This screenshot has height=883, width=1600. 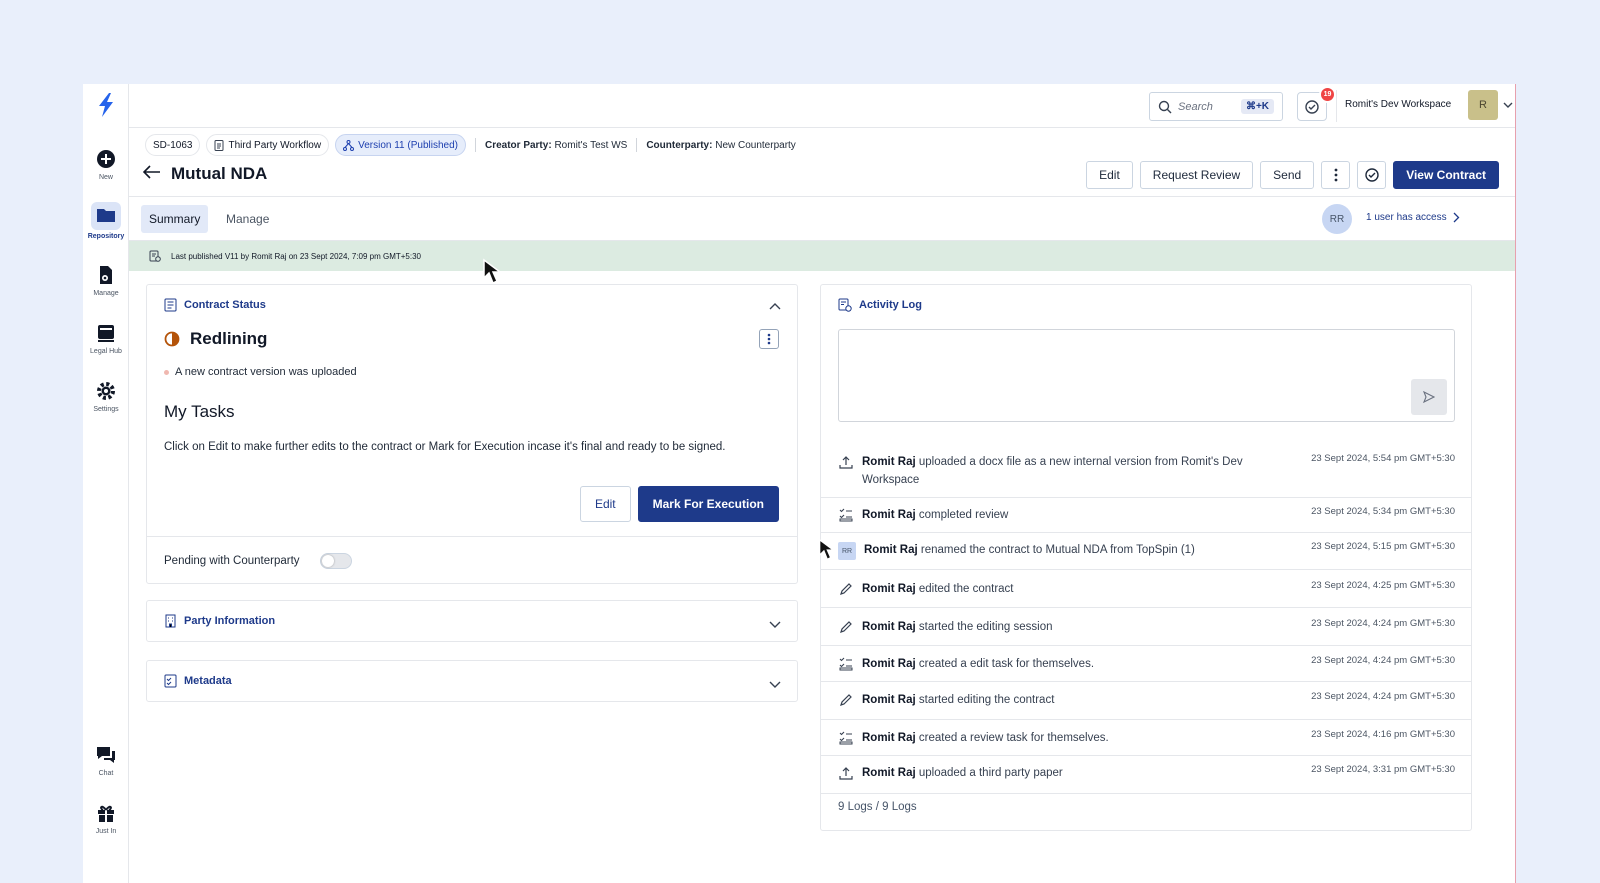 What do you see at coordinates (822, 106) in the screenshot?
I see `top-bar: Search ⌘+K 19 Romit's Dev Workspace R` at bounding box center [822, 106].